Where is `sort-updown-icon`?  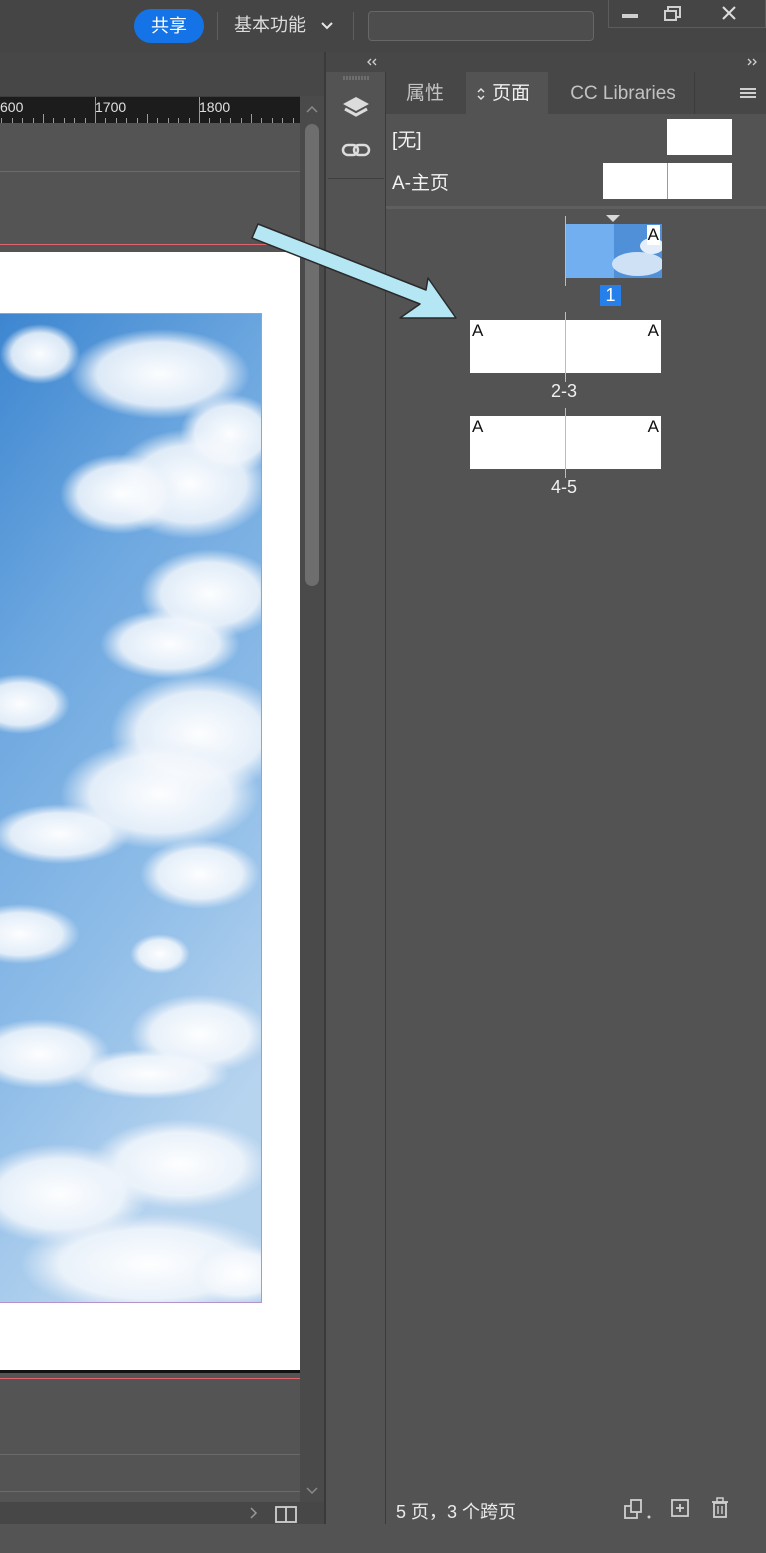
sort-updown-icon is located at coordinates (481, 94).